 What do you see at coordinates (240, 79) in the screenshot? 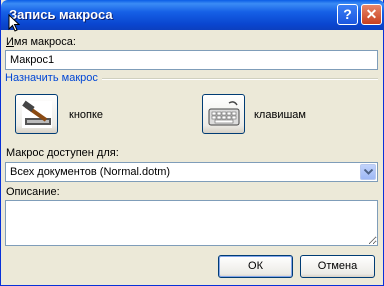
I see `group-divider` at bounding box center [240, 79].